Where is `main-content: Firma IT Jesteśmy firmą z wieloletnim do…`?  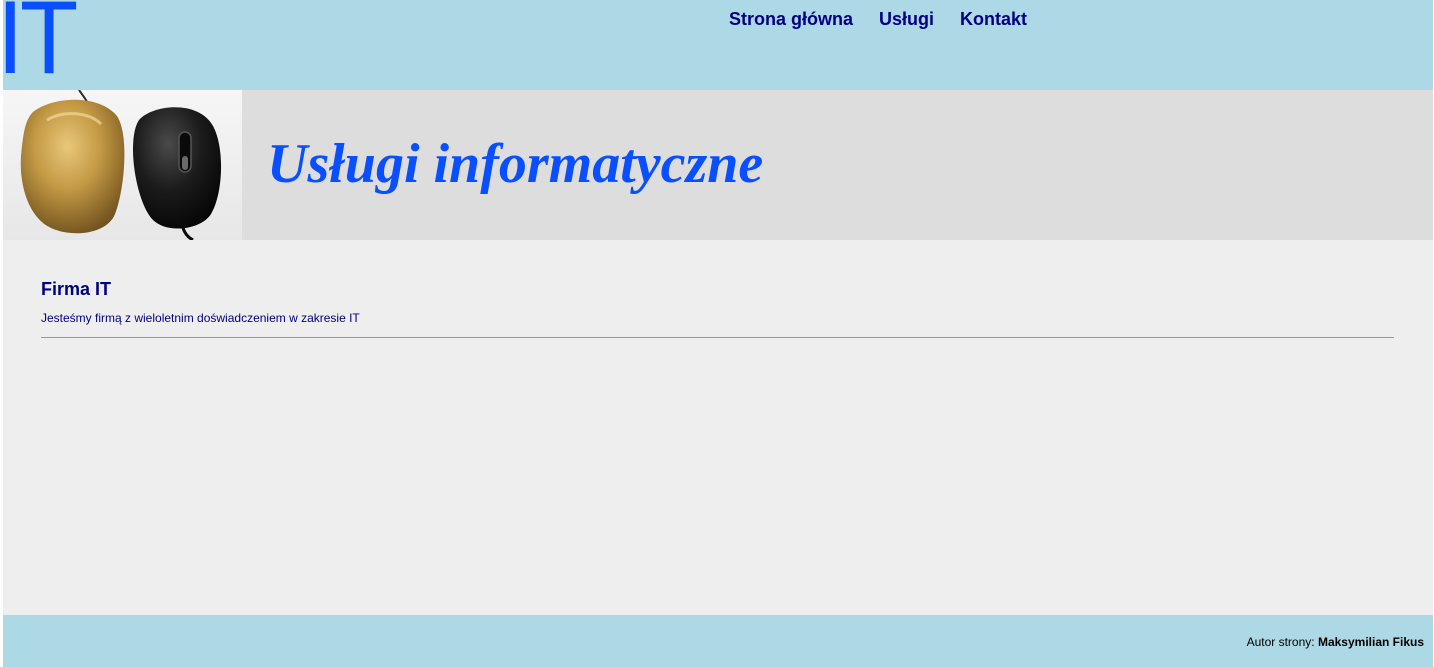 main-content: Firma IT Jesteśmy firmą z wieloletnim do… is located at coordinates (717, 308).